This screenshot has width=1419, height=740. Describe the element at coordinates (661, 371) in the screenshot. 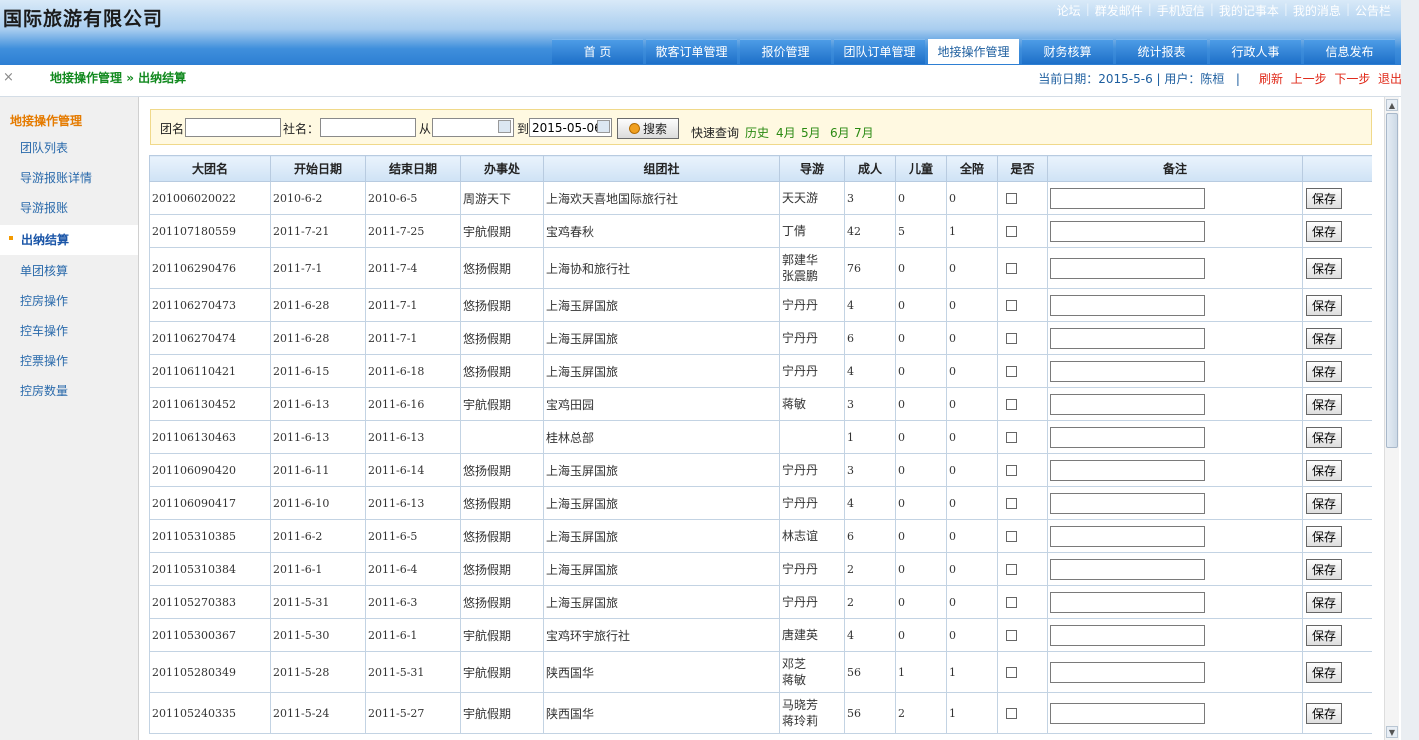

I see `cell-agency: 上海玉屏国旅` at that location.